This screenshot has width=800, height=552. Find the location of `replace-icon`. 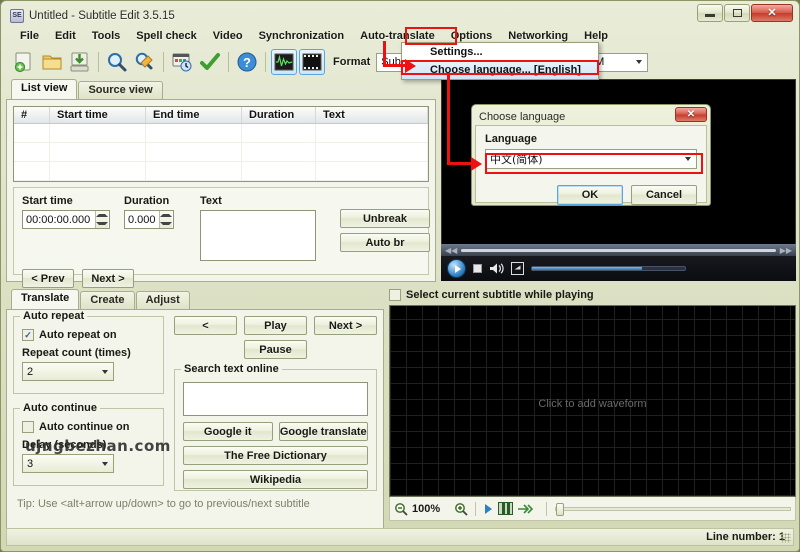

replace-icon is located at coordinates (145, 62).